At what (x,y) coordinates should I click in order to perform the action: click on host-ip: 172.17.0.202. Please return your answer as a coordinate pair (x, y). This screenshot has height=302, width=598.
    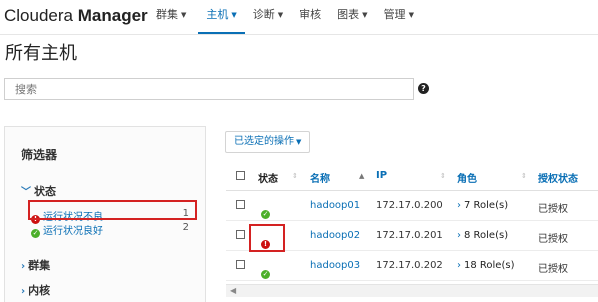
    Looking at the image, I should click on (409, 265).